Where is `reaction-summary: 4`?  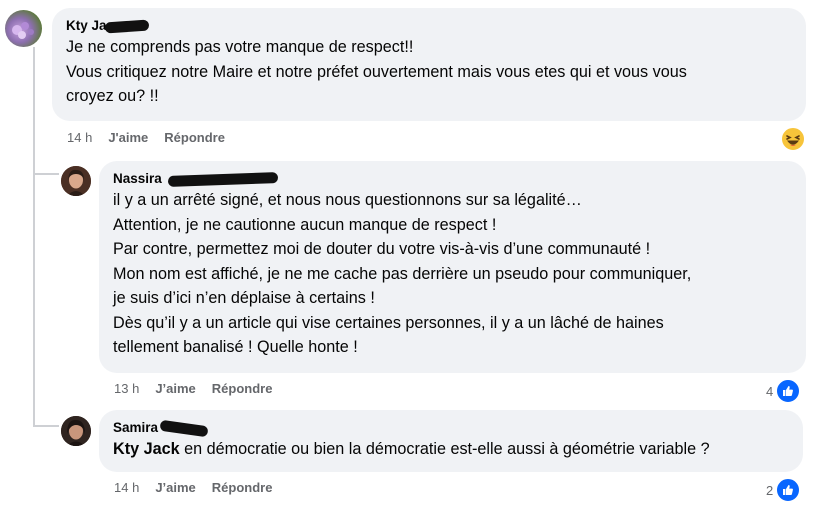
reaction-summary: 4 is located at coordinates (784, 391).